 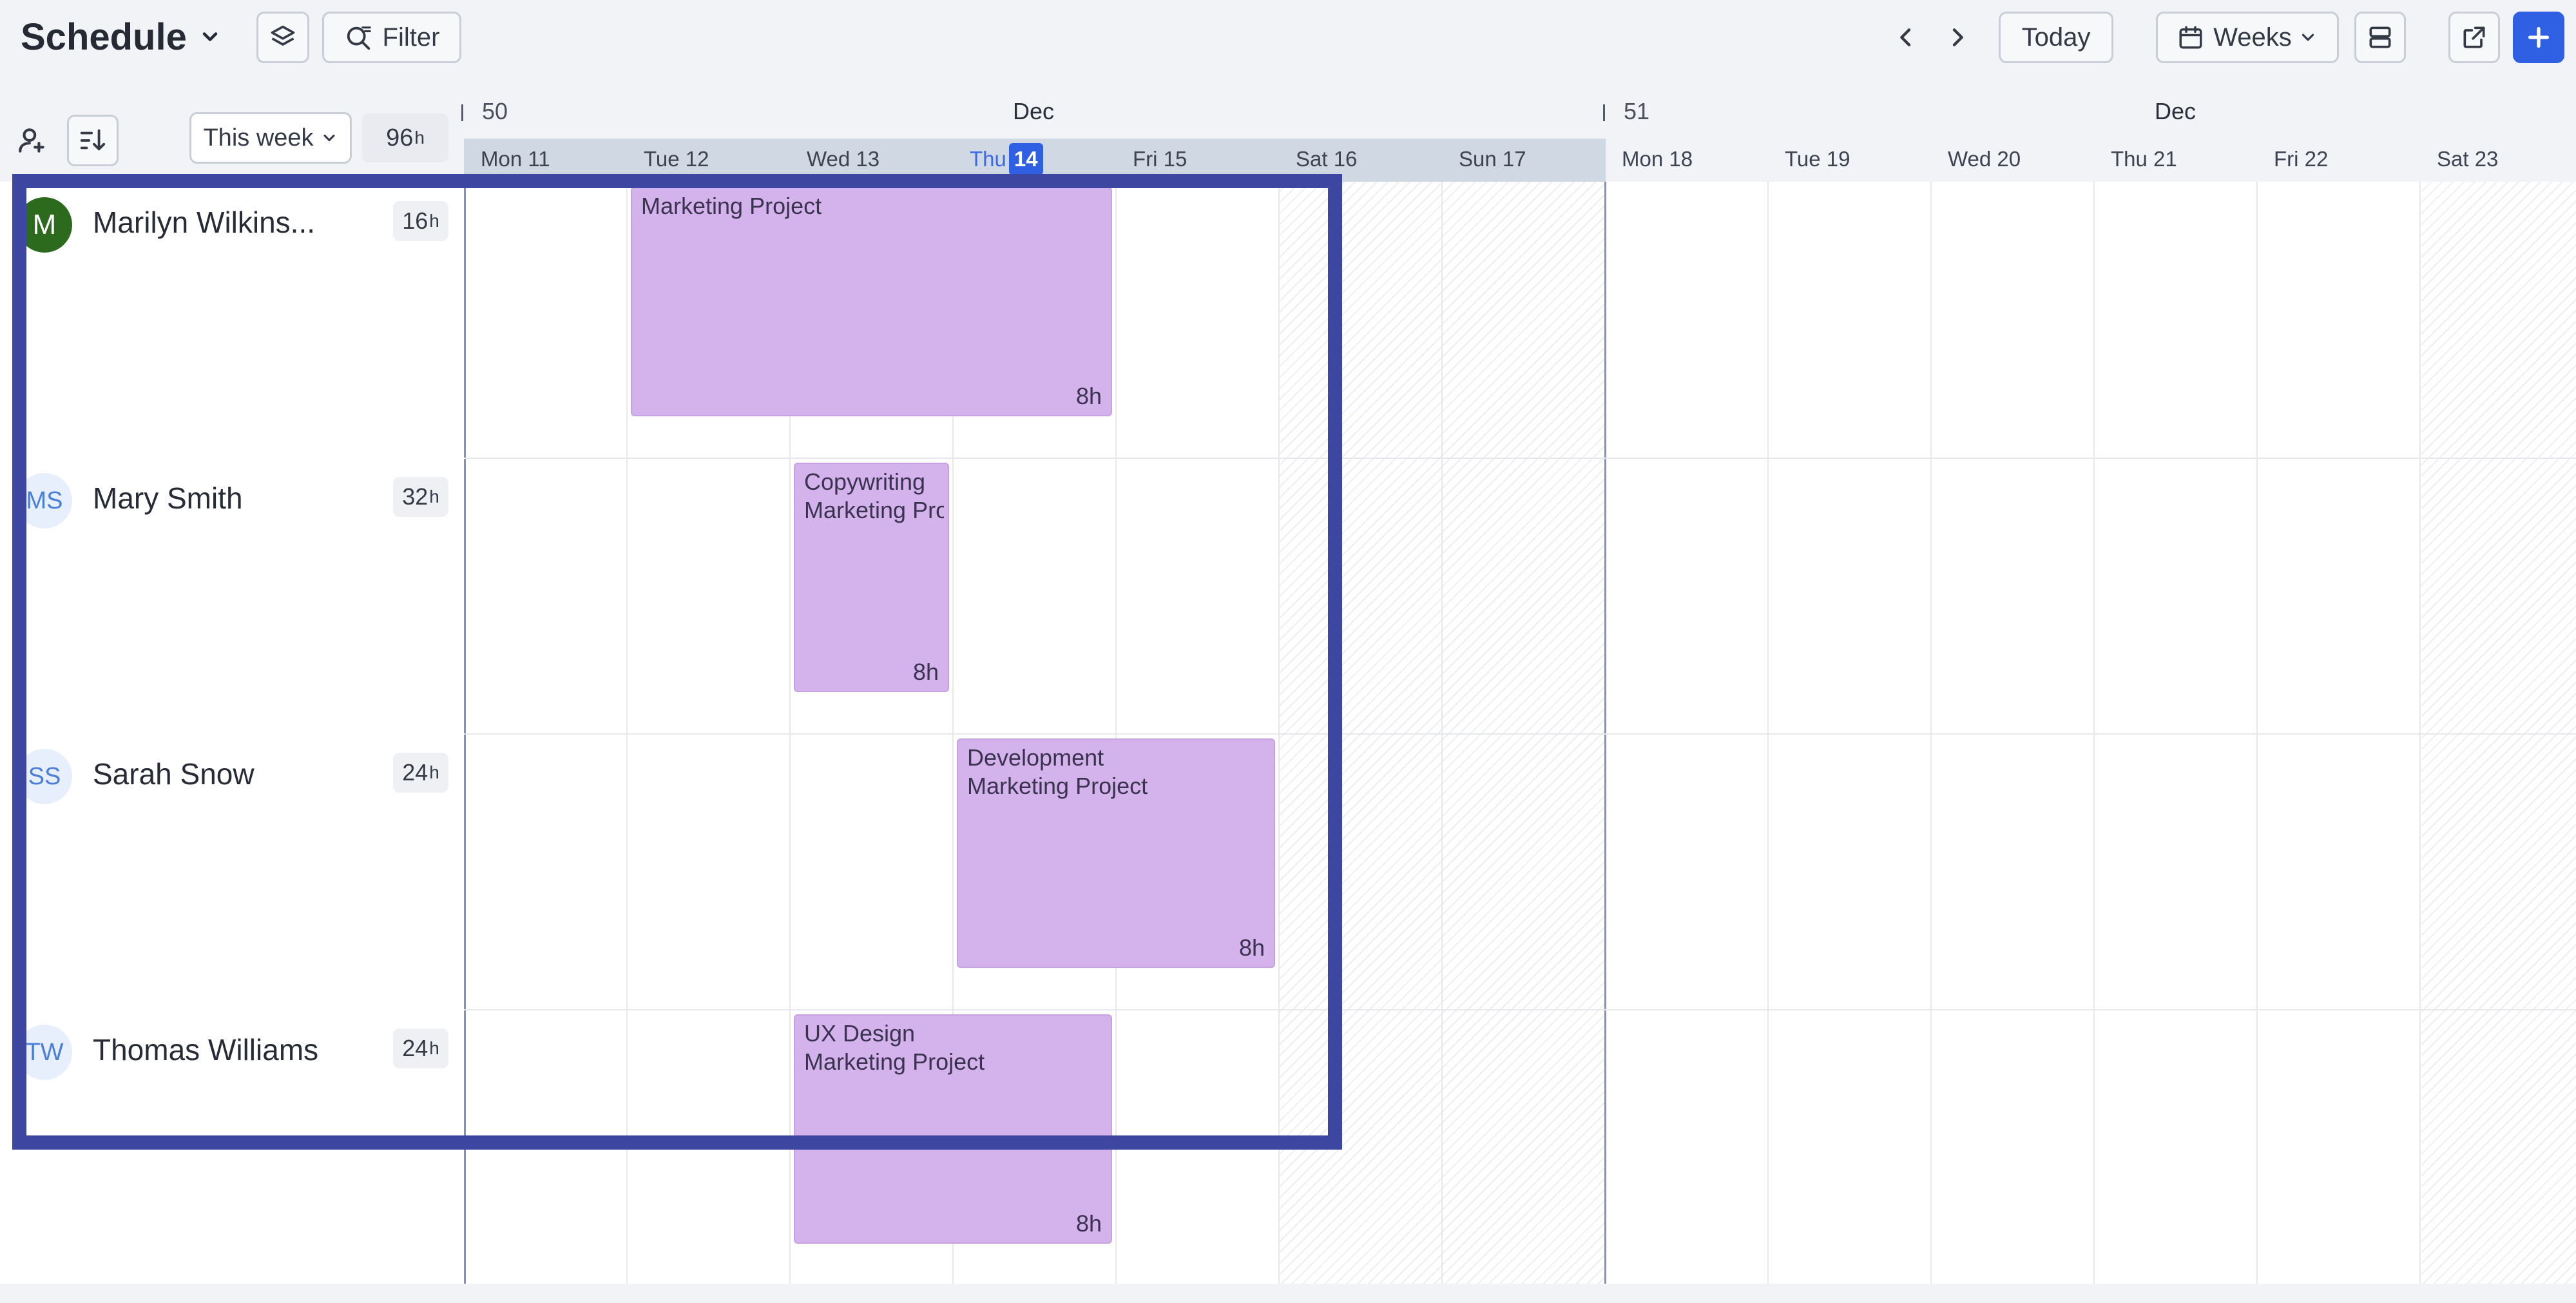 What do you see at coordinates (44, 225) in the screenshot?
I see `avatar: M` at bounding box center [44, 225].